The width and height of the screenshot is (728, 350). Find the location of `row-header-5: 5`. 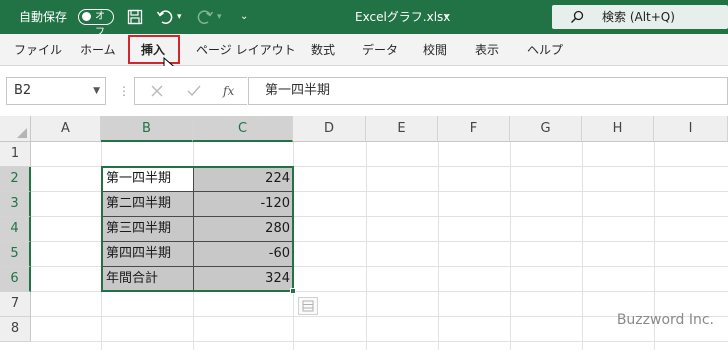

row-header-5: 5 is located at coordinates (15, 254).